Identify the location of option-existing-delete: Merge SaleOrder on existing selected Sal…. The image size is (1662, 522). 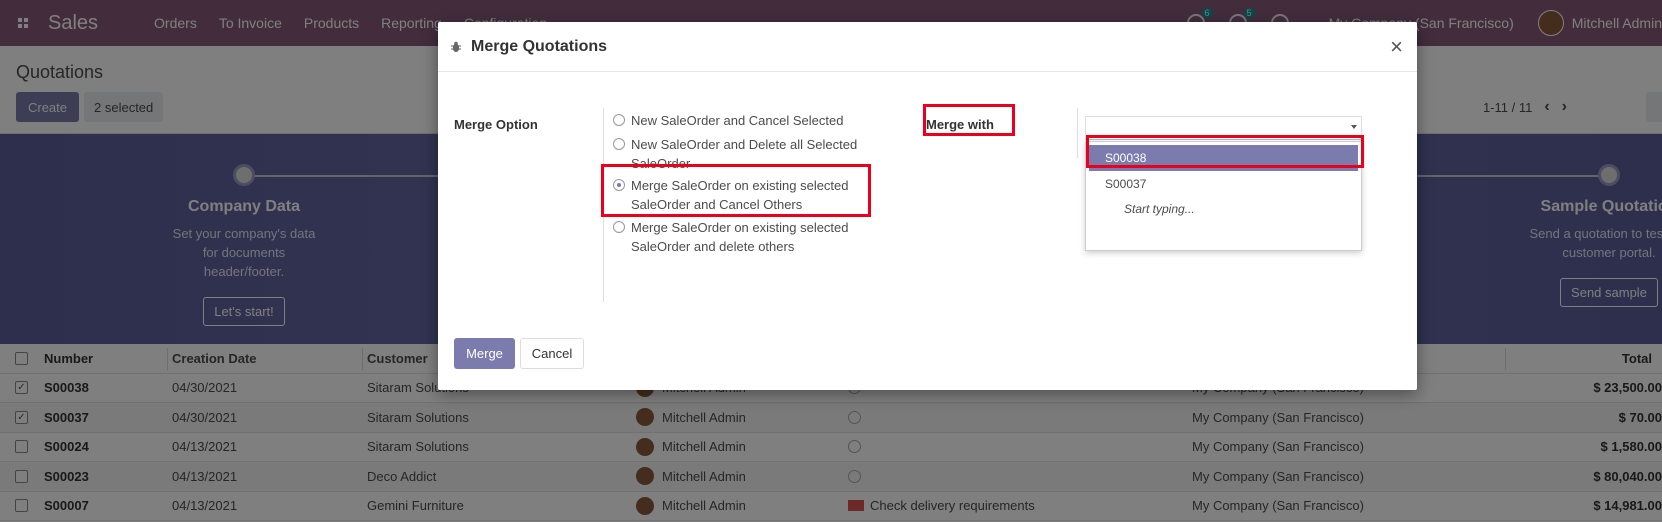
(752, 237).